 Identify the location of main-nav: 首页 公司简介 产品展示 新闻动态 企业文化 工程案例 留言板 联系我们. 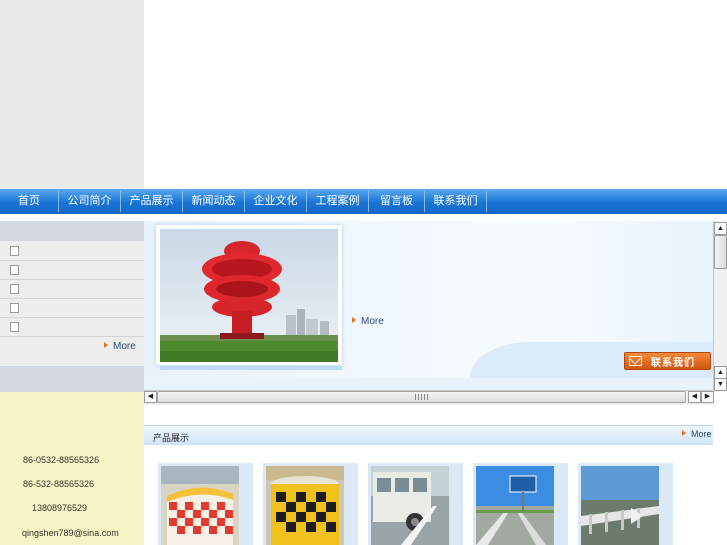
(363, 201).